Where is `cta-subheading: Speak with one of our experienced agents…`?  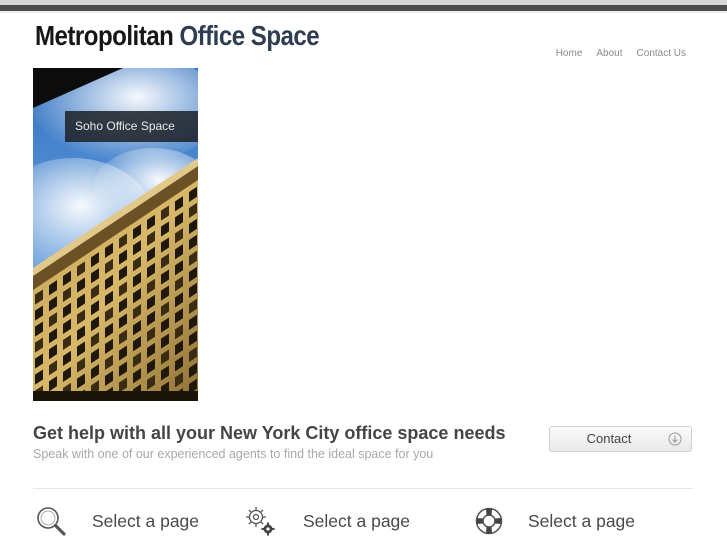
cta-subheading: Speak with one of our experienced agents… is located at coordinates (233, 454).